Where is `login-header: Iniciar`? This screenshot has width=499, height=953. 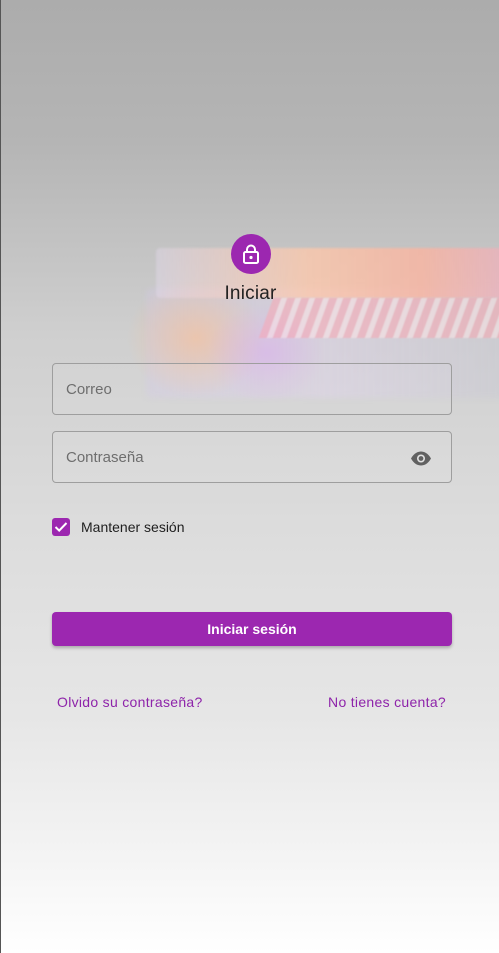
login-header: Iniciar is located at coordinates (250, 269).